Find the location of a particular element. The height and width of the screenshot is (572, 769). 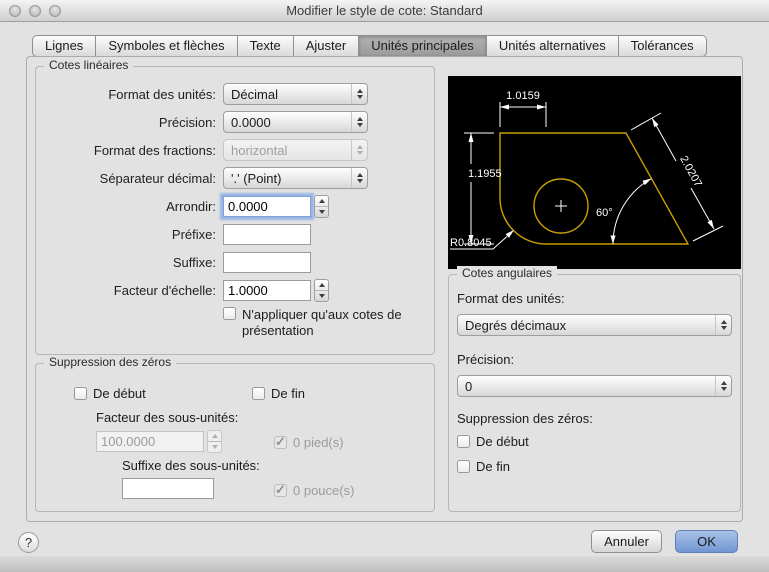

zero-feet-checkbox: 0 pied(s) is located at coordinates (309, 442).